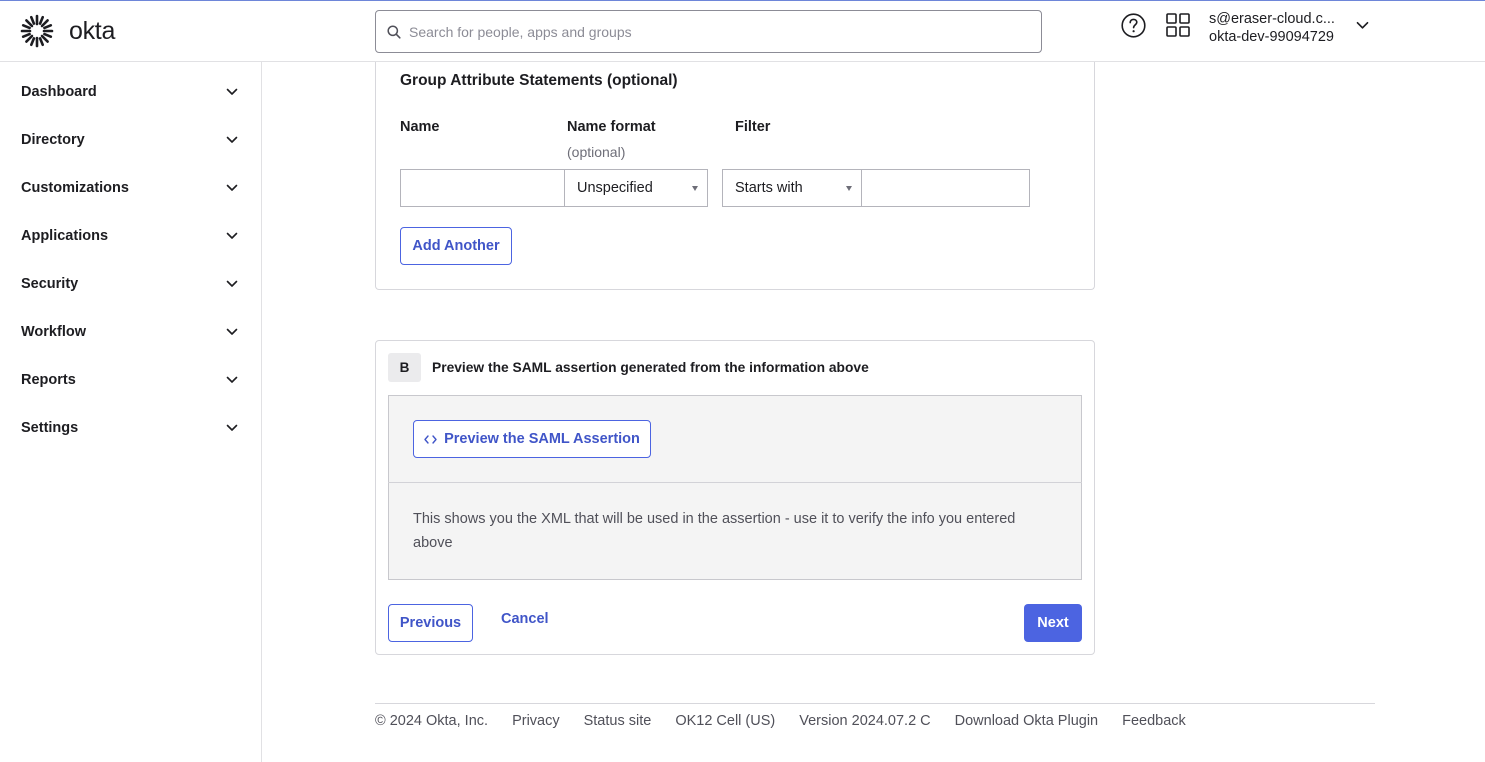 The image size is (1485, 762). I want to click on preview-saml-assertion-button: Preview the SAML Assertion, so click(532, 439).